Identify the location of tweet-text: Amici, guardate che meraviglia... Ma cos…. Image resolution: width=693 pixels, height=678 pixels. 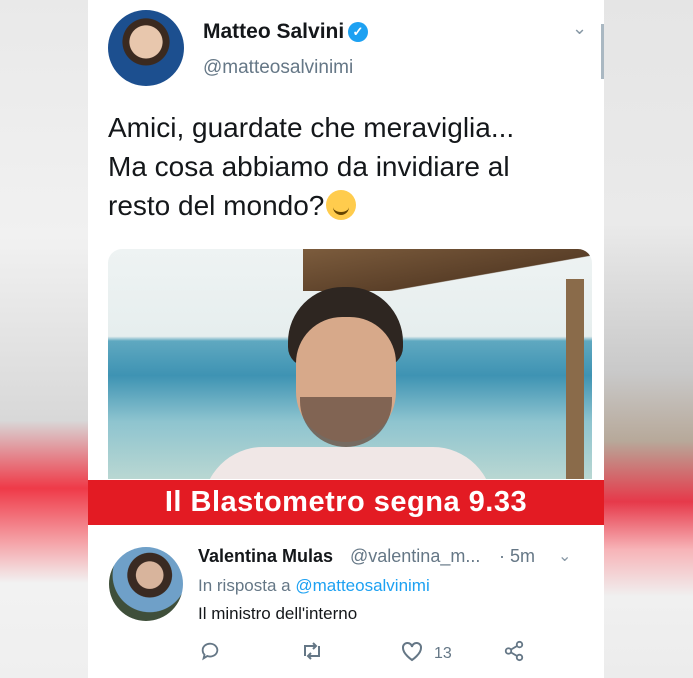
(343, 166).